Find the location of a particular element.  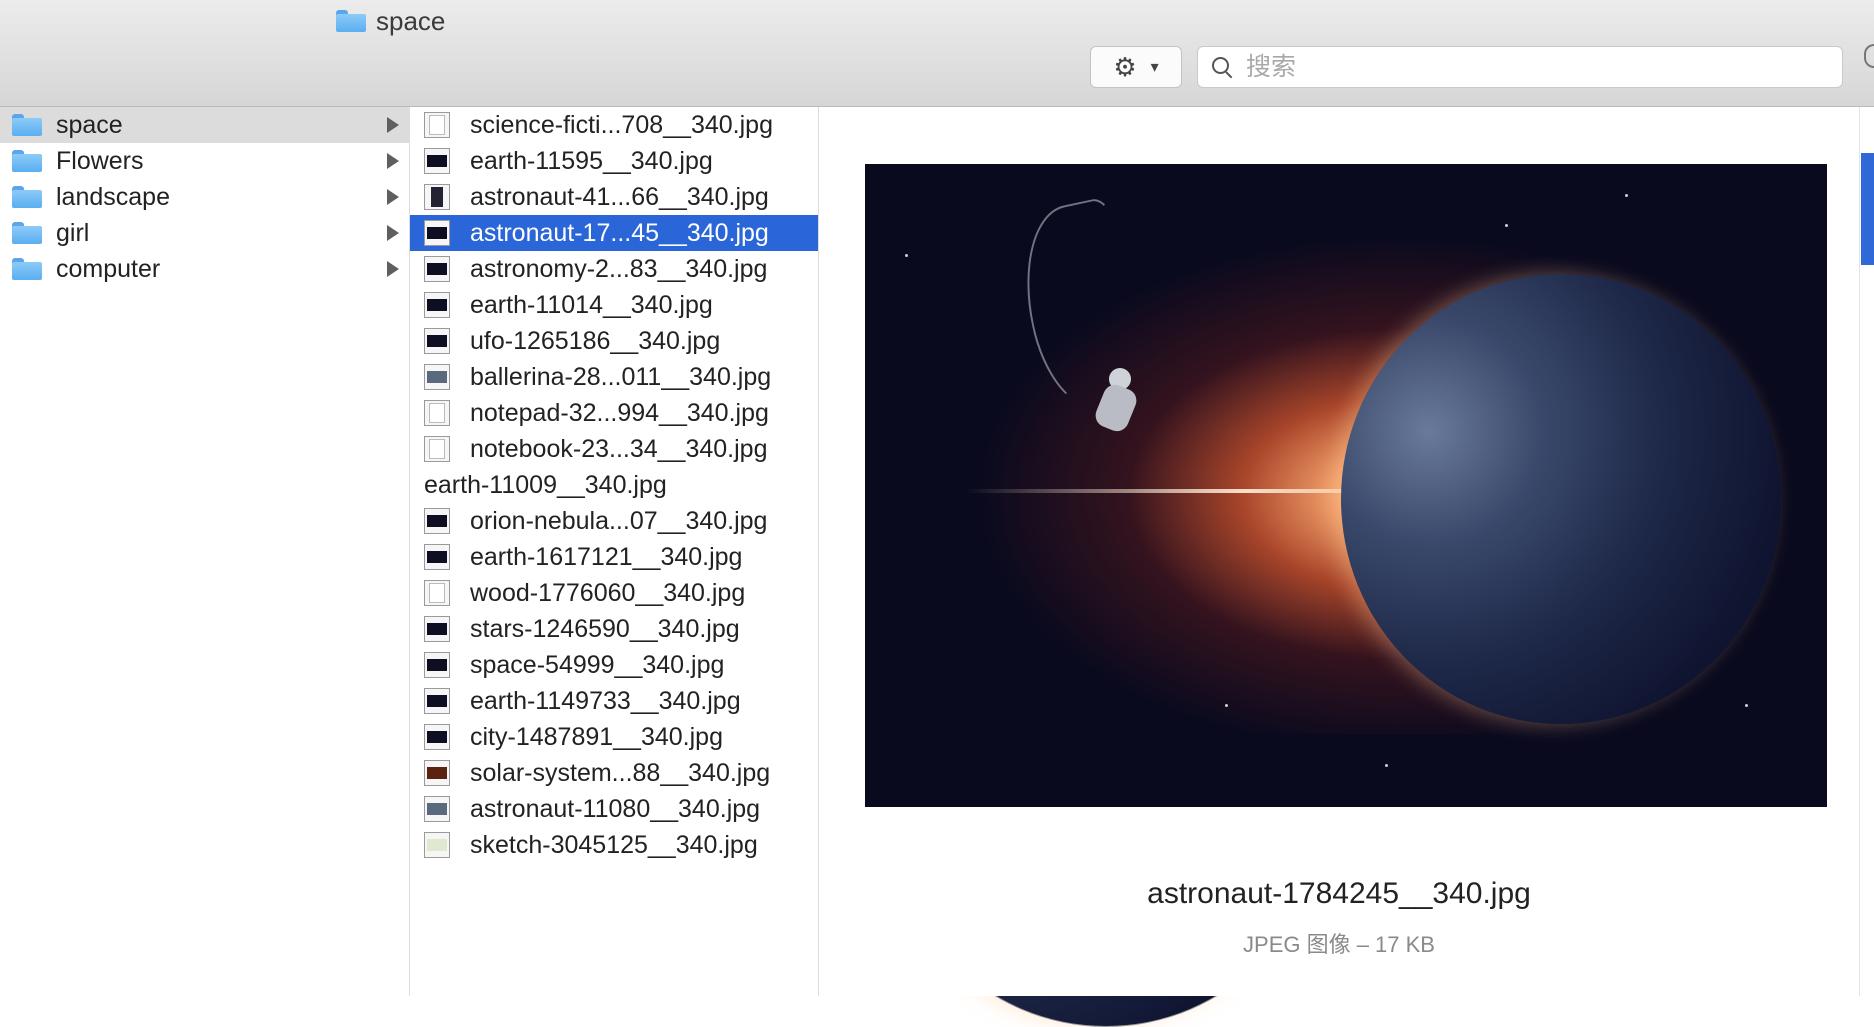

file-name: notepad-32...994__340.jpg is located at coordinates (619, 412).